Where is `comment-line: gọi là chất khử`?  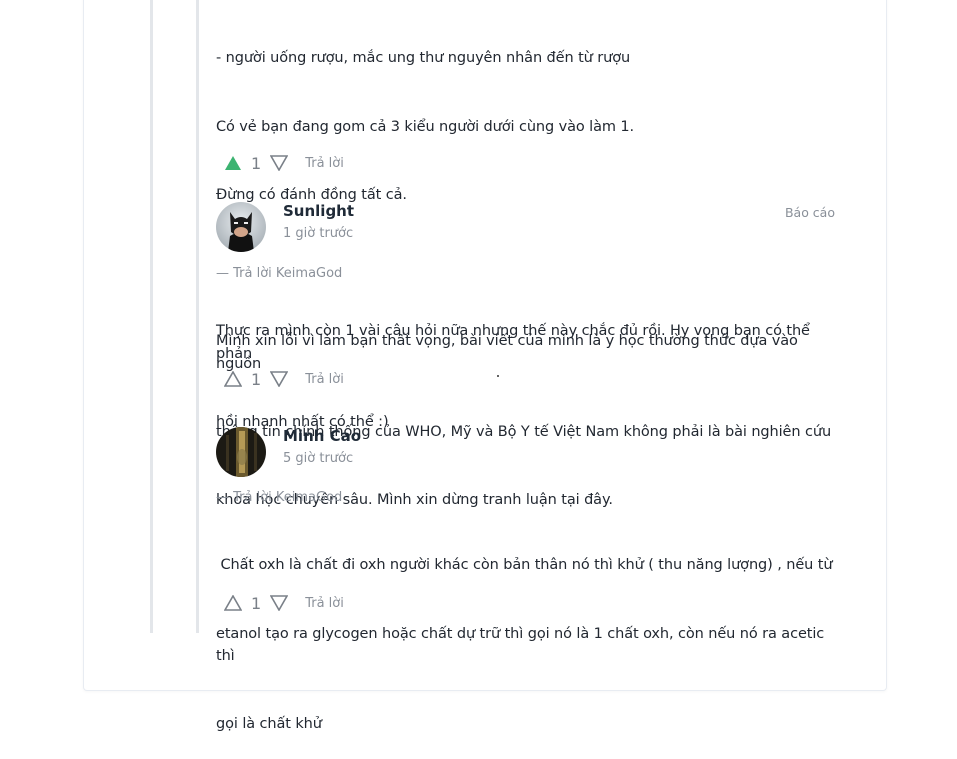 comment-line: gọi là chất khử is located at coordinates (269, 724).